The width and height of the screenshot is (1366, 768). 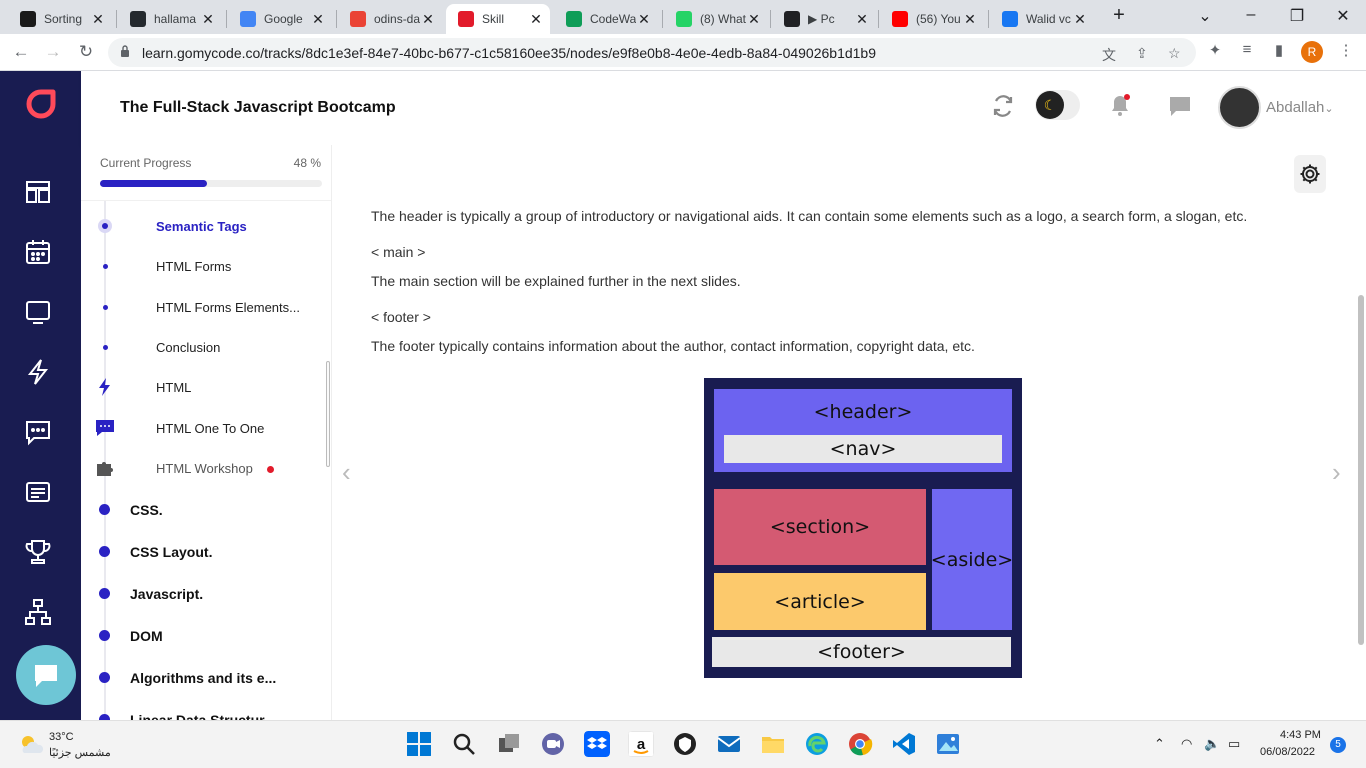 What do you see at coordinates (1300, 735) in the screenshot?
I see `clock-time: 4:43 PM` at bounding box center [1300, 735].